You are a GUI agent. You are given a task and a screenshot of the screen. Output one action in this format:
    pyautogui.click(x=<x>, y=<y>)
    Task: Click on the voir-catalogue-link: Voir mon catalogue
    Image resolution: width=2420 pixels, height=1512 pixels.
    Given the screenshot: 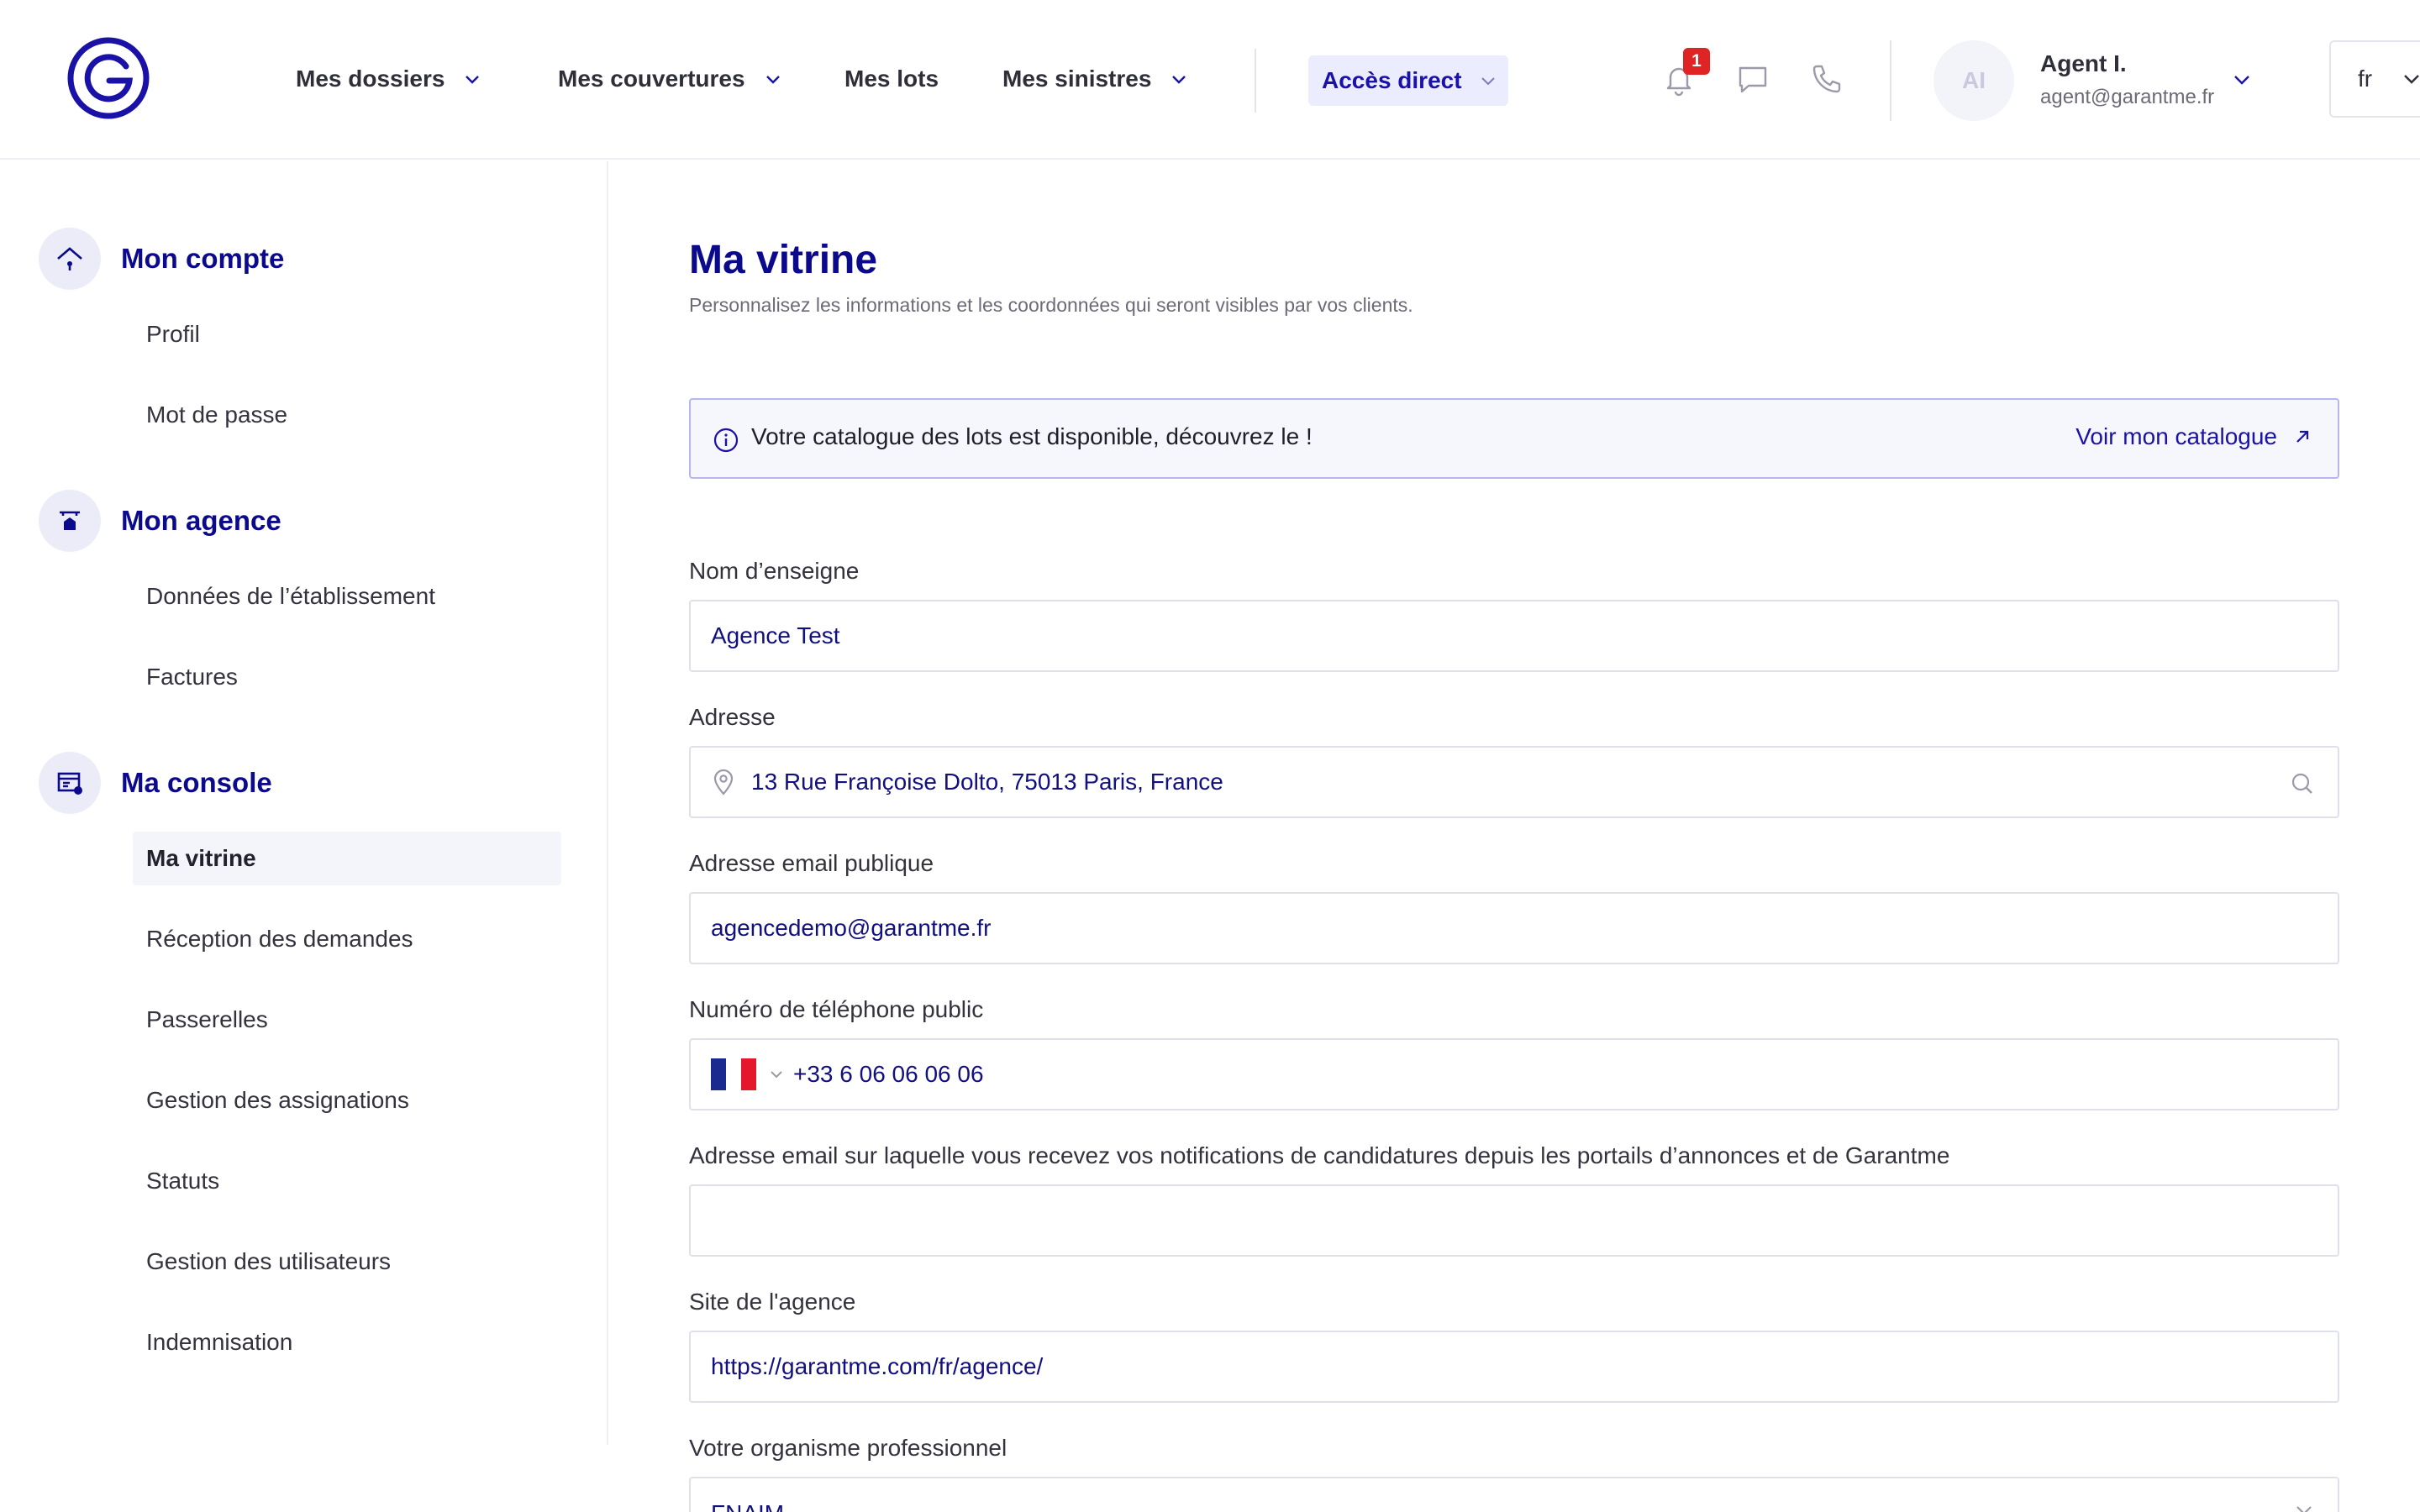 What is the action you would take?
    pyautogui.click(x=2193, y=436)
    